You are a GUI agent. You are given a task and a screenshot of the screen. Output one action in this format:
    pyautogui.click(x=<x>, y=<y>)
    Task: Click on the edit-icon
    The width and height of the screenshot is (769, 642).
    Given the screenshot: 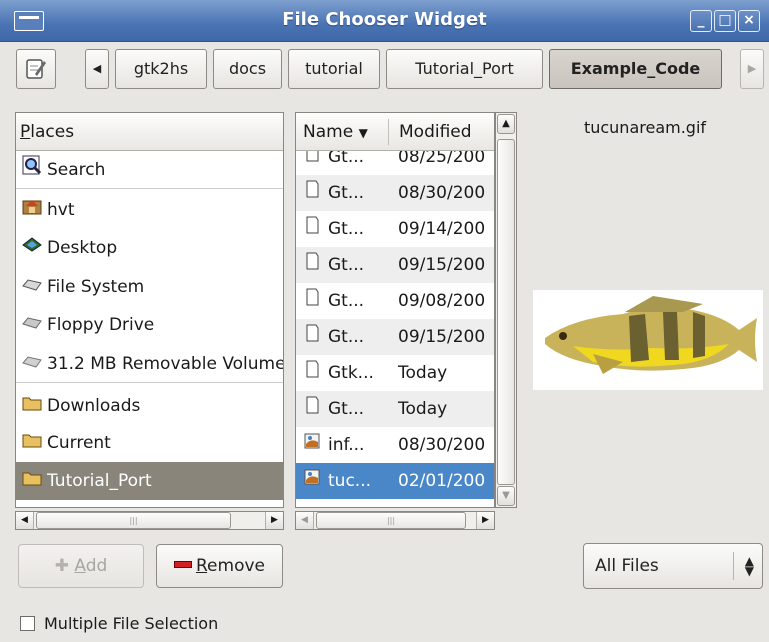 What is the action you would take?
    pyautogui.click(x=36, y=69)
    